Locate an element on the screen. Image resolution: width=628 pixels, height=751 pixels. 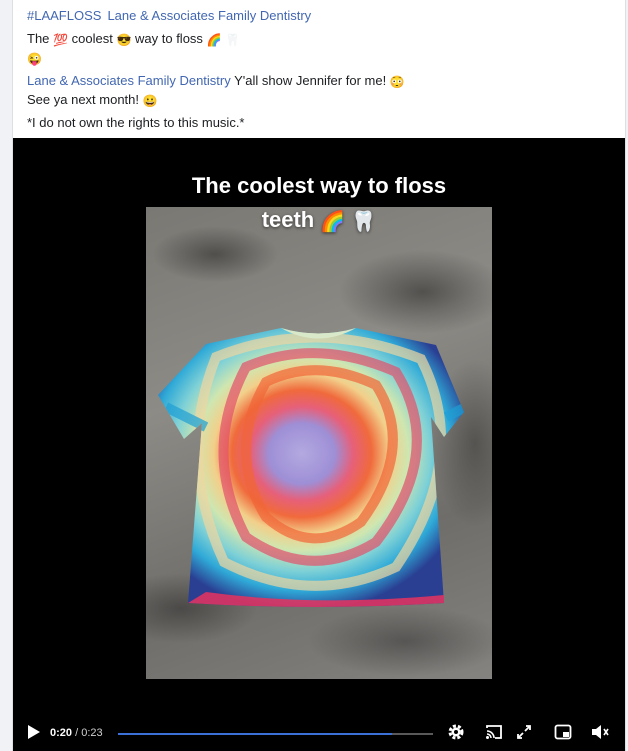
tooth-icon: 🦷 is located at coordinates (233, 40).